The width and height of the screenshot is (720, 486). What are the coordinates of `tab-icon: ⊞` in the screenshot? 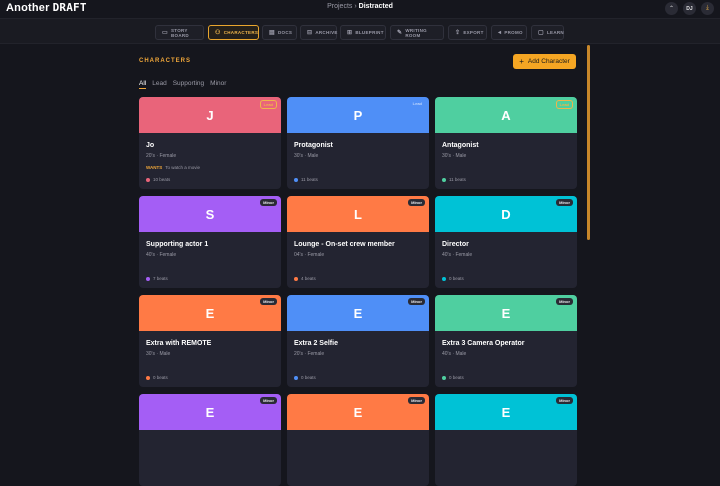 It's located at (350, 33).